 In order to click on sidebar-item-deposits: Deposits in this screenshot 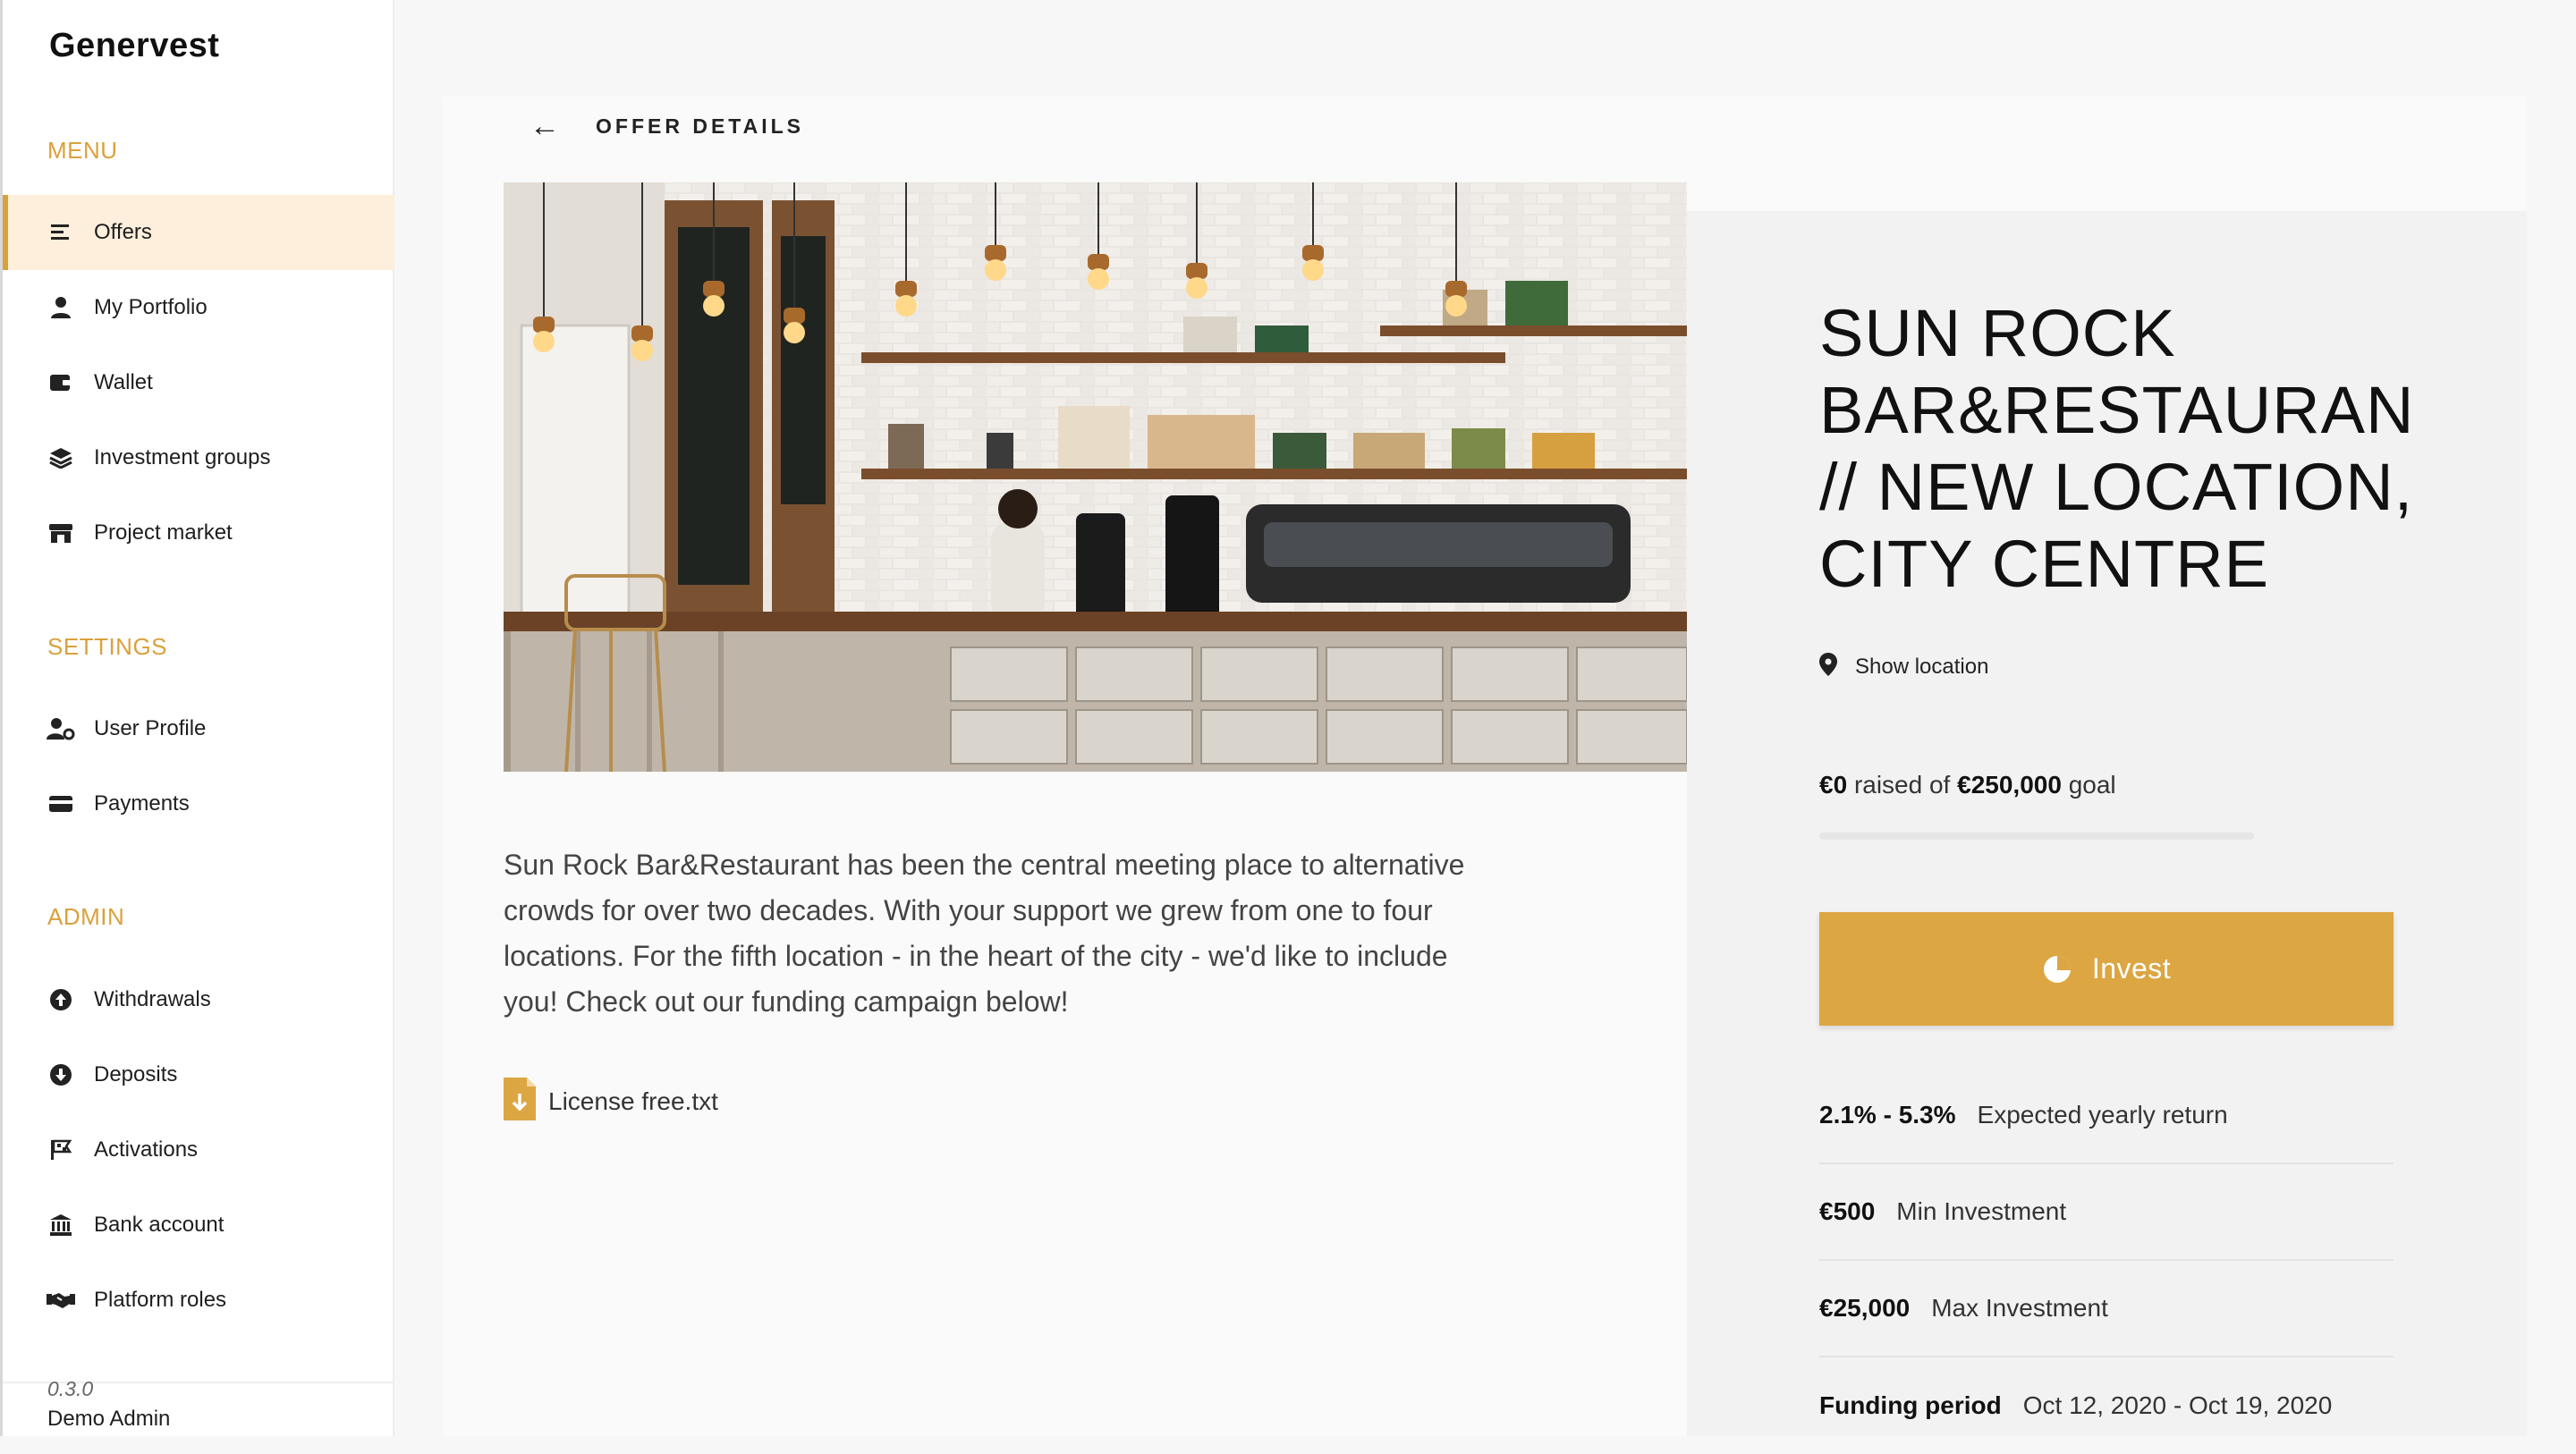, I will do `click(198, 1074)`.